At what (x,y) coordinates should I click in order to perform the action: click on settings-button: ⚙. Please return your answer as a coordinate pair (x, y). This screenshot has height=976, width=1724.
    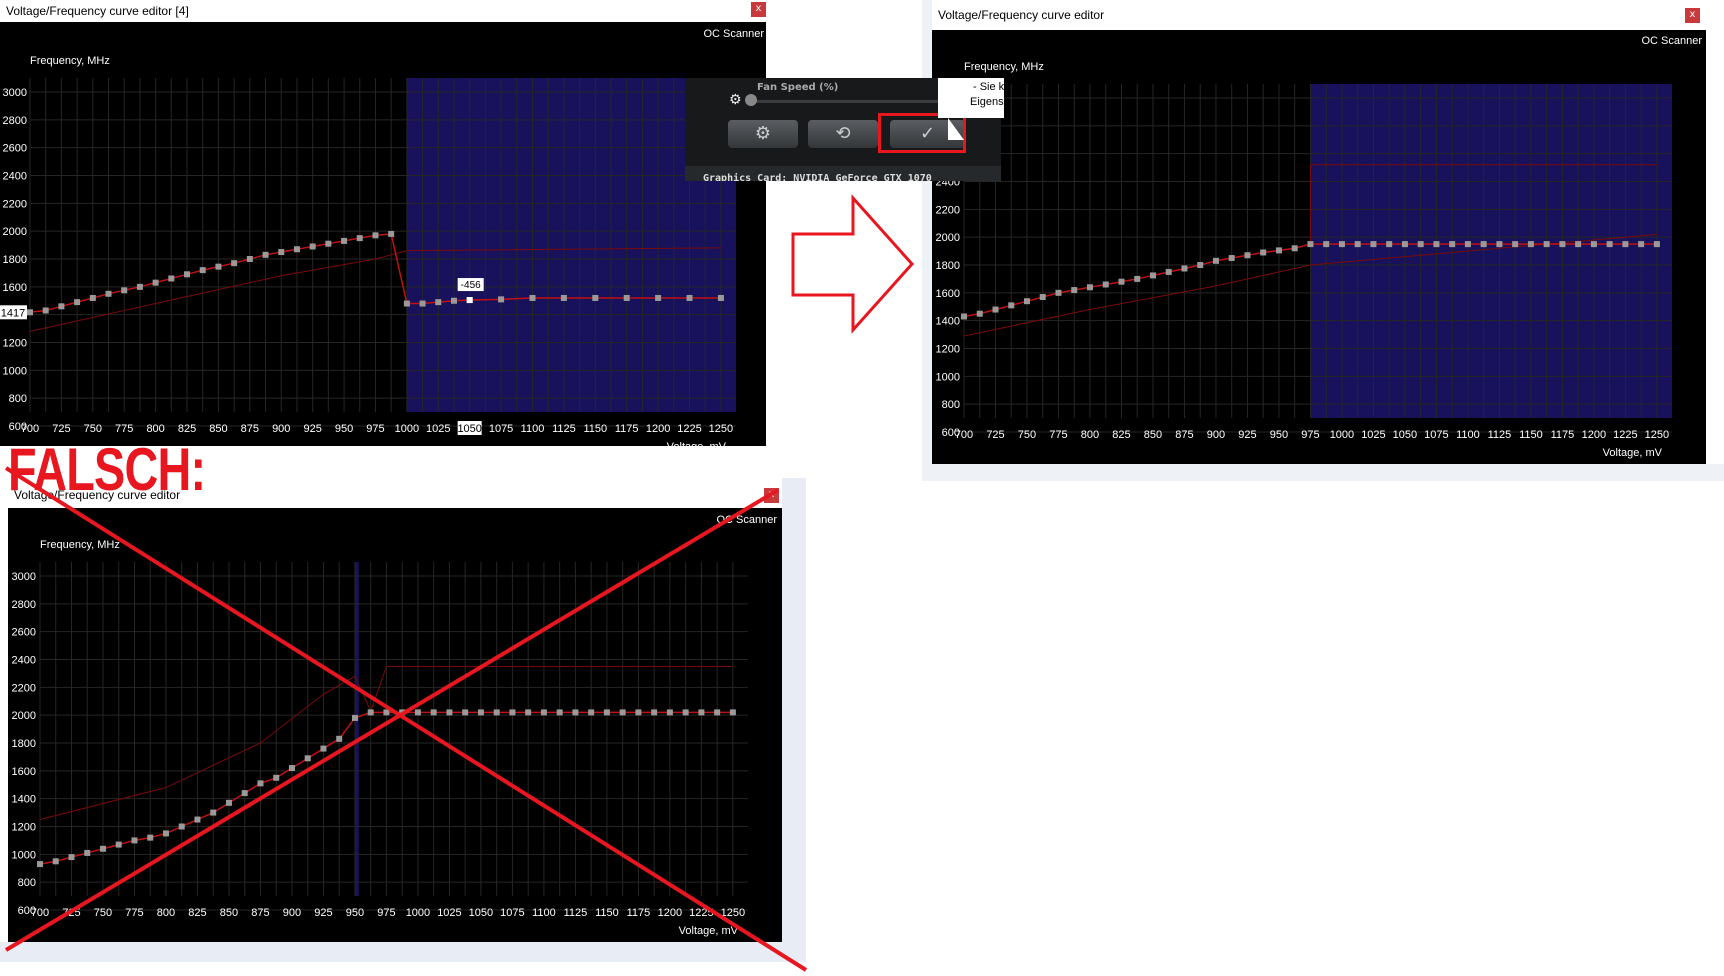
    Looking at the image, I should click on (763, 134).